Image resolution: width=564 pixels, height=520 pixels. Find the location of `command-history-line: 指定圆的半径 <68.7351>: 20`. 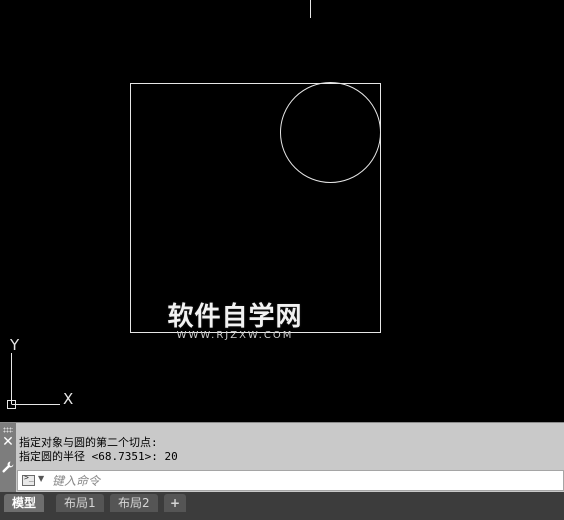

command-history-line: 指定圆的半径 <68.7351>: 20 is located at coordinates (98, 456).